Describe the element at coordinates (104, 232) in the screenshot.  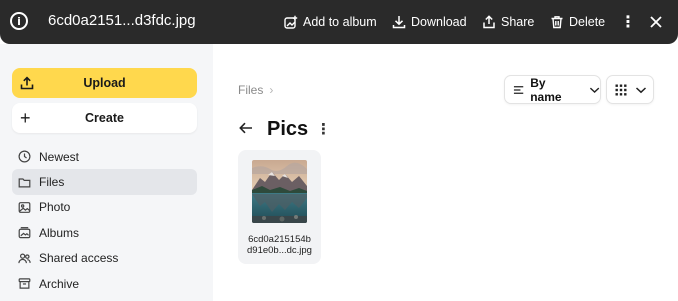
I see `sidebar-item-albums: Albums` at that location.